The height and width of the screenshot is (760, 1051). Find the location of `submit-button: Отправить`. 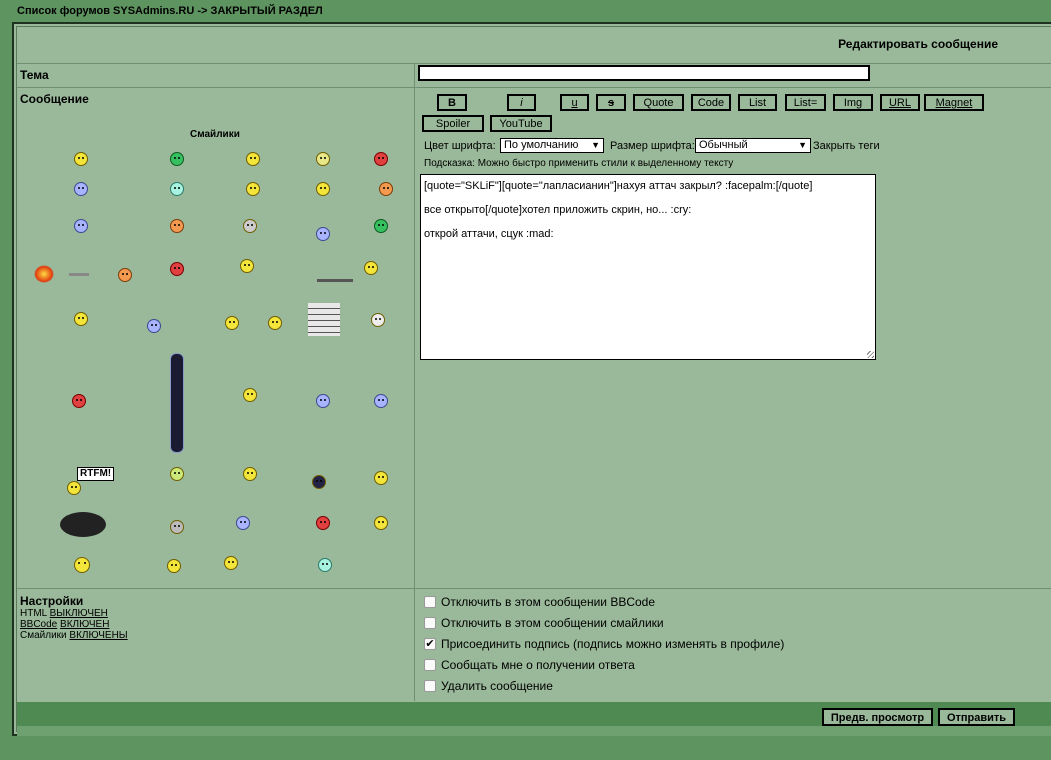

submit-button: Отправить is located at coordinates (976, 717).